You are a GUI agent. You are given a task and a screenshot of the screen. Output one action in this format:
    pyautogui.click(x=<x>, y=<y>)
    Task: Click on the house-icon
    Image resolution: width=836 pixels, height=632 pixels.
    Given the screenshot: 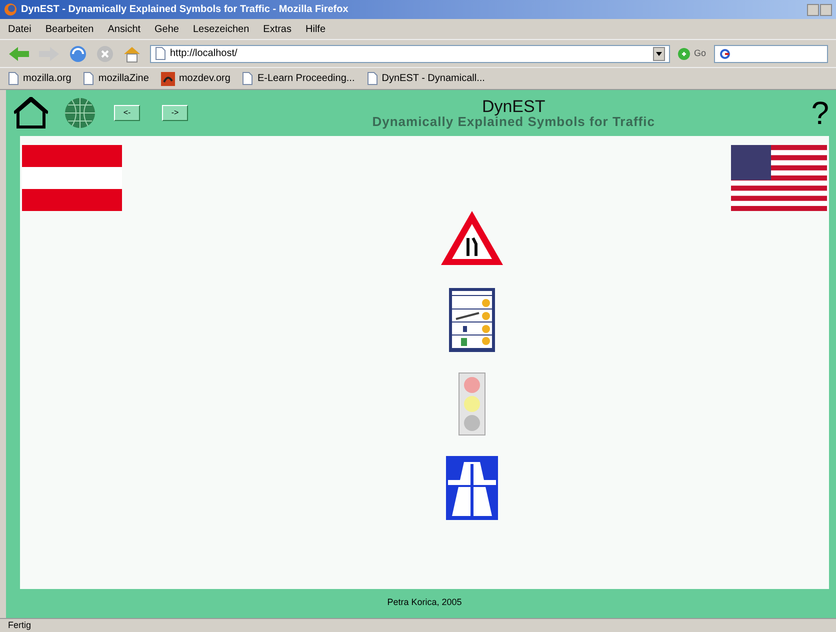 What is the action you would take?
    pyautogui.click(x=31, y=113)
    